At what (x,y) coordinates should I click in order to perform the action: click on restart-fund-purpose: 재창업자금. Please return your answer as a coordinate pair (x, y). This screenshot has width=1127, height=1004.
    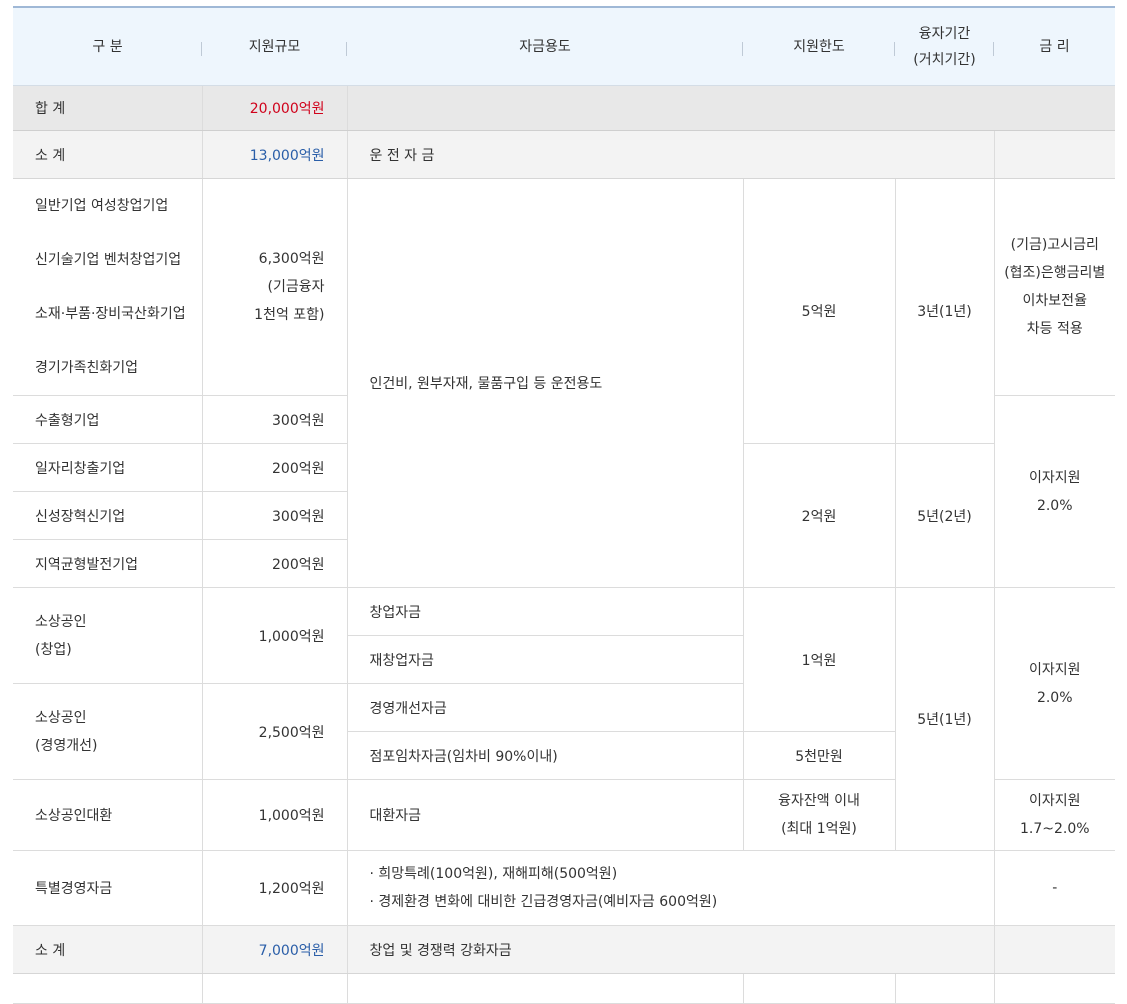
    Looking at the image, I should click on (544, 659).